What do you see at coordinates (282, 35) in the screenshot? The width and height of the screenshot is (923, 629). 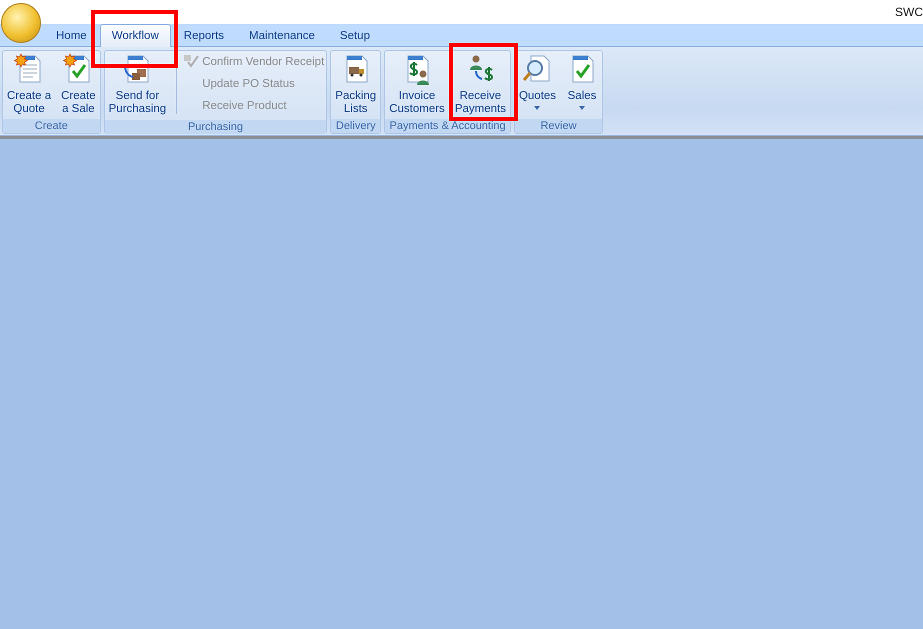 I see `ribbon-tab: Maintenance` at bounding box center [282, 35].